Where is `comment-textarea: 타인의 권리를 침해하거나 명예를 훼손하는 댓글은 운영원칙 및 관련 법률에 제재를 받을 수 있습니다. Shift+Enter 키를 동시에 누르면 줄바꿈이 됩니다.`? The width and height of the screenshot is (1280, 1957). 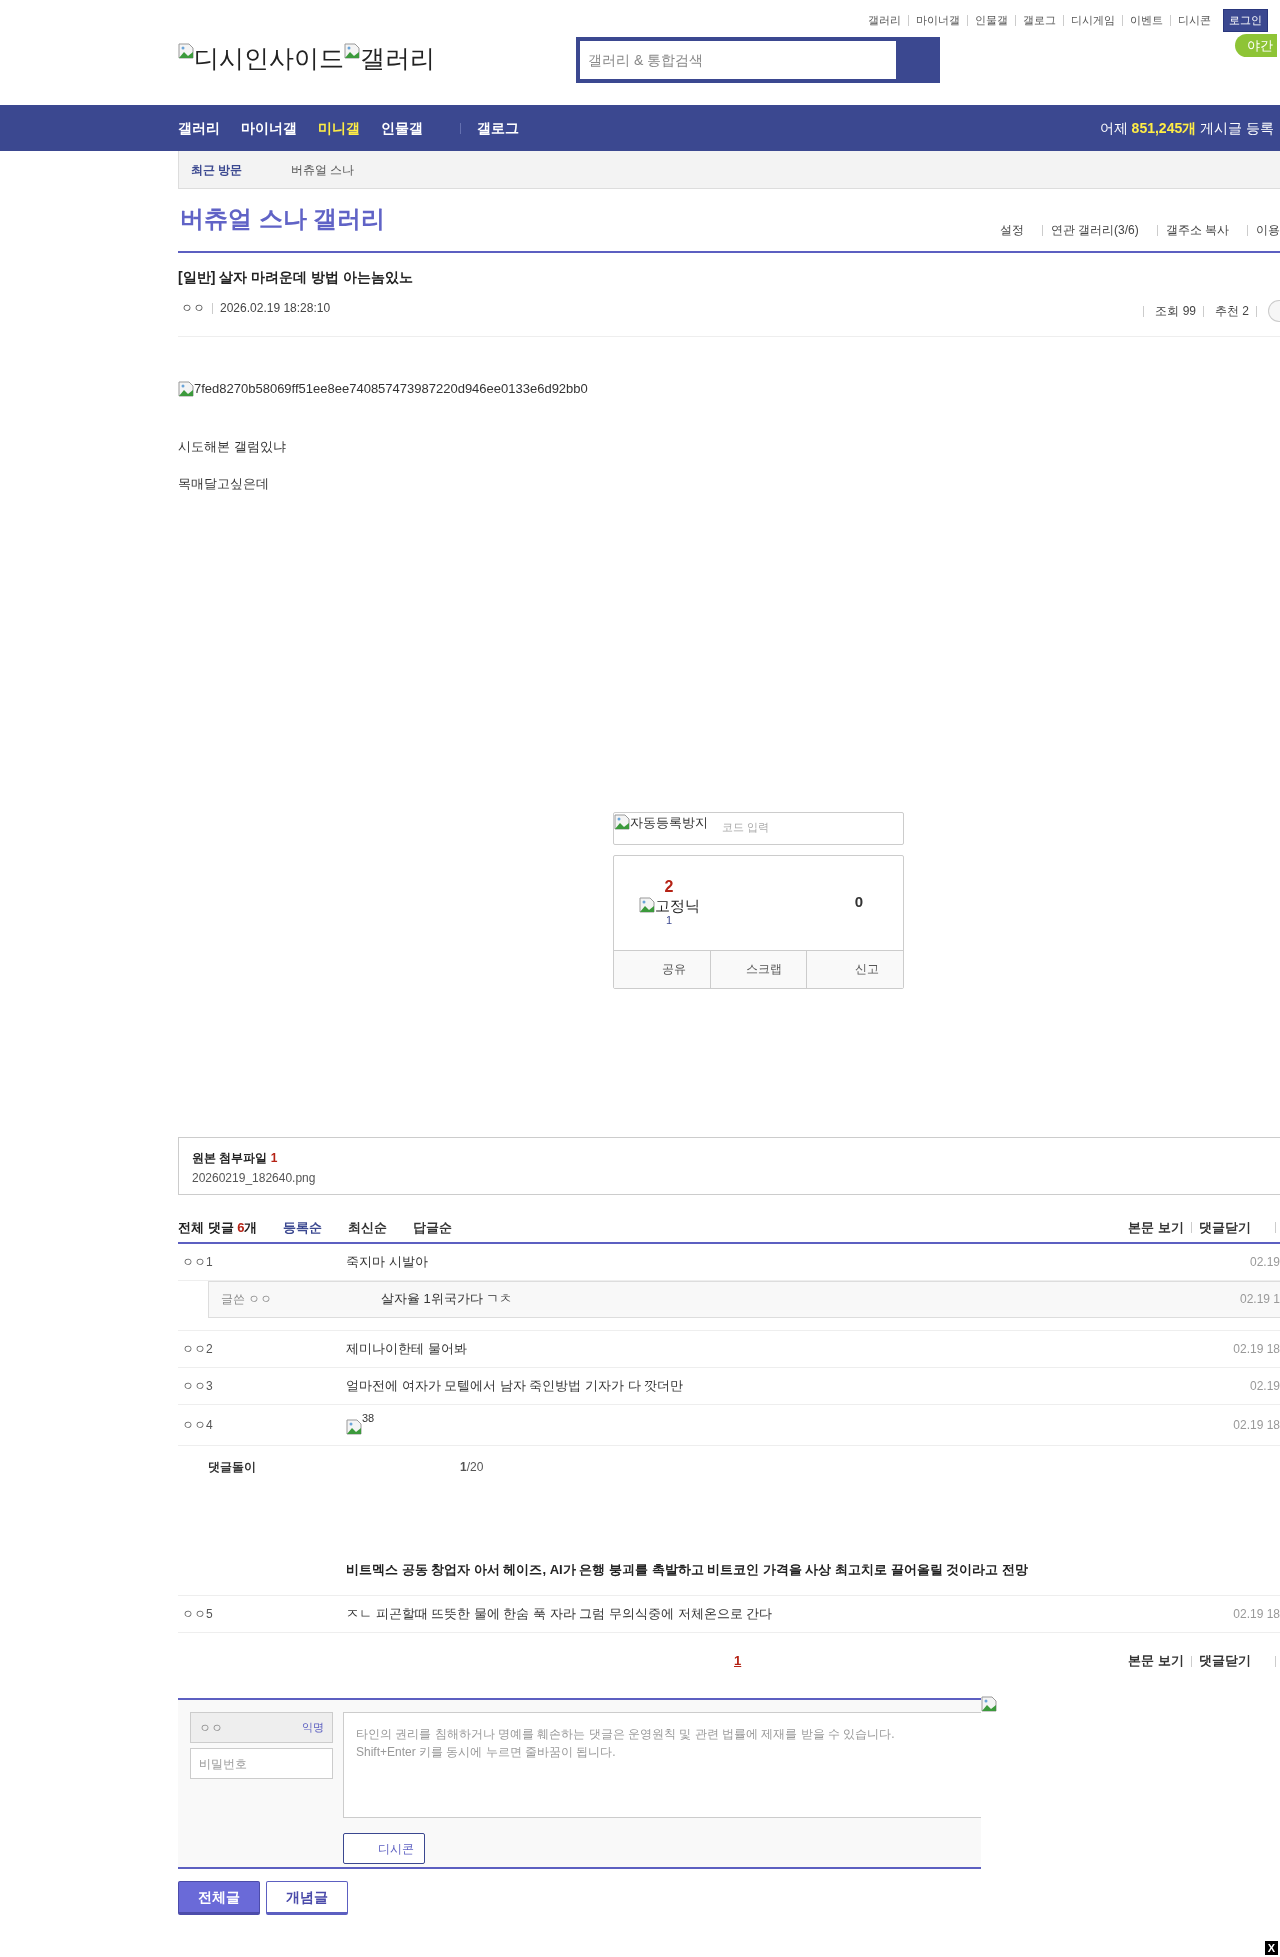 comment-textarea: 타인의 권리를 침해하거나 명예를 훼손하는 댓글은 운영원칙 및 관련 법률에 제재를 받을 수 있습니다. Shift+Enter 키를 동시에 누르면 줄바꿈이 됩니다. is located at coordinates (662, 1765).